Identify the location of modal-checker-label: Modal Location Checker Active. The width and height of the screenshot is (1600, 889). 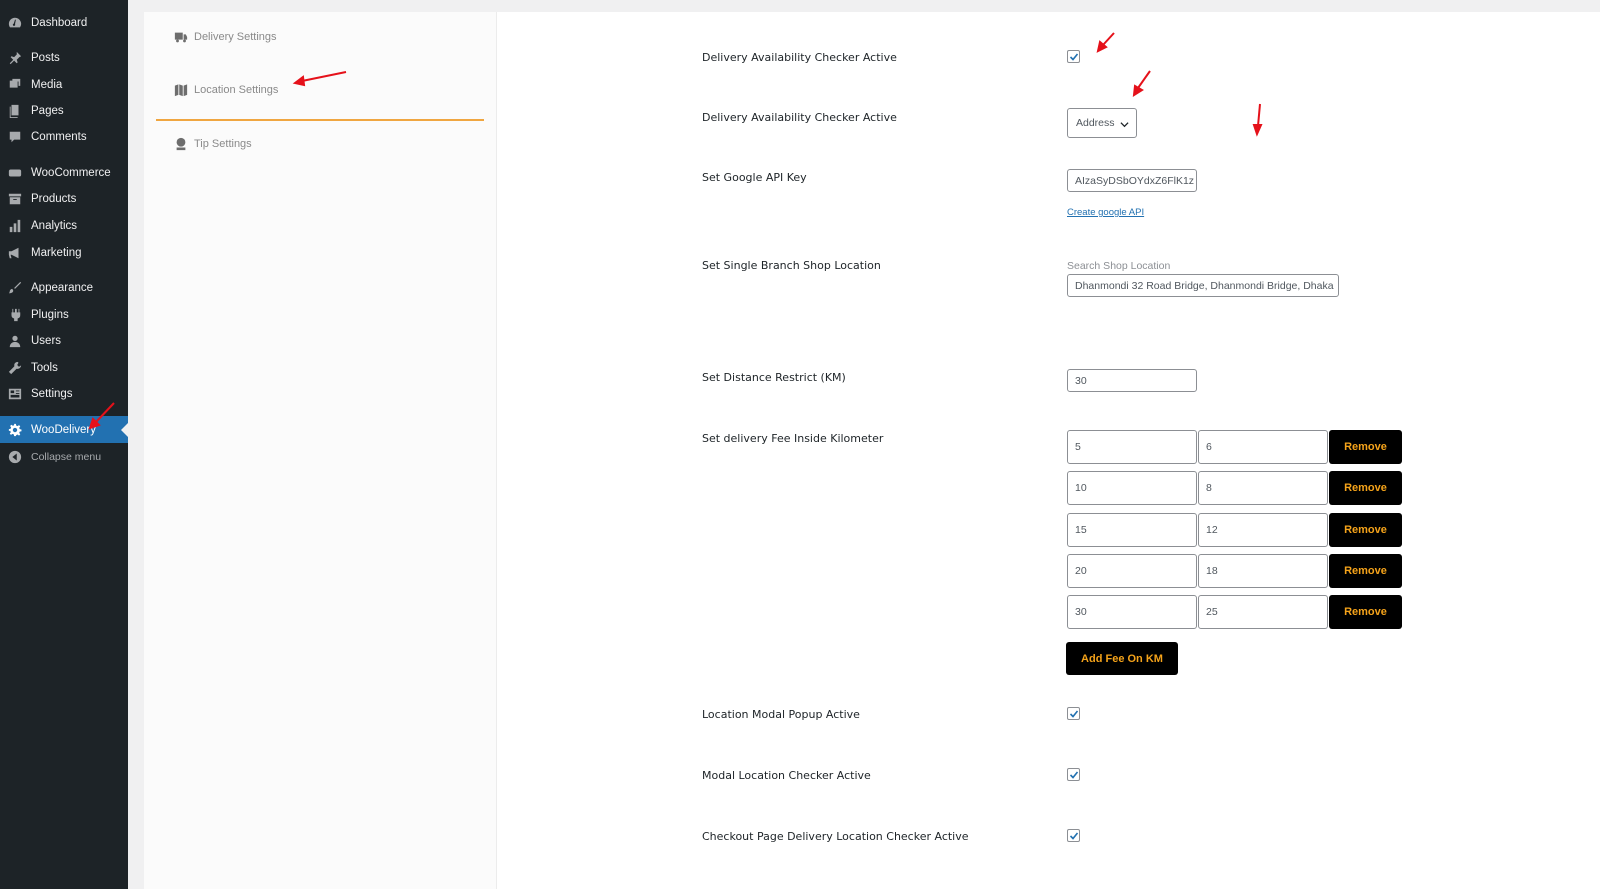
(786, 775).